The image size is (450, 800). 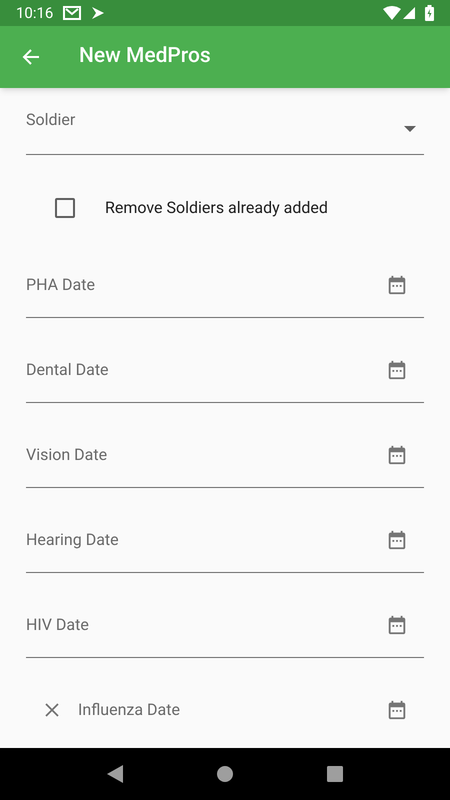 What do you see at coordinates (216, 208) in the screenshot?
I see `checkbox-label: Remove Soldiers already added` at bounding box center [216, 208].